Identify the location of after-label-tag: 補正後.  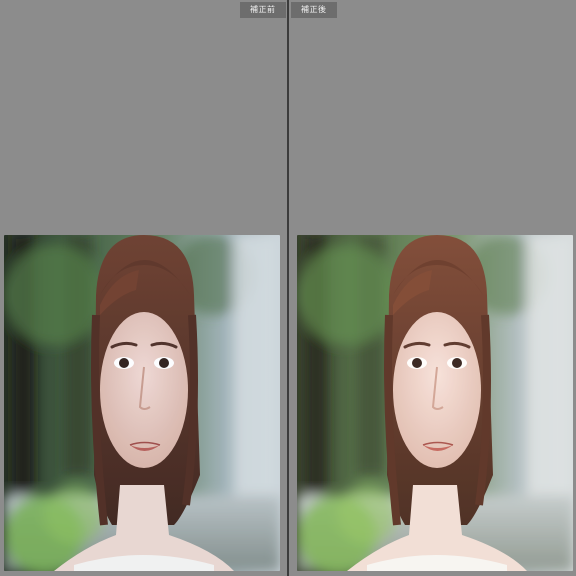
(314, 10).